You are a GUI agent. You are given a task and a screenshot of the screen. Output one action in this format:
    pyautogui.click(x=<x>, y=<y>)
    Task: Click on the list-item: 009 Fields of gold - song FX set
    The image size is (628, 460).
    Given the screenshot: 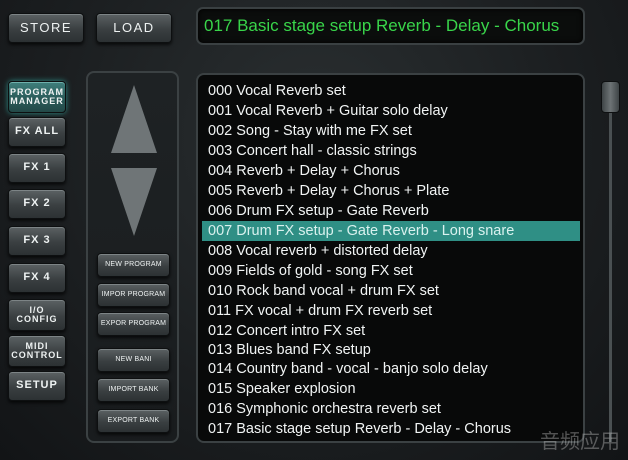 What is the action you would take?
    pyautogui.click(x=391, y=271)
    